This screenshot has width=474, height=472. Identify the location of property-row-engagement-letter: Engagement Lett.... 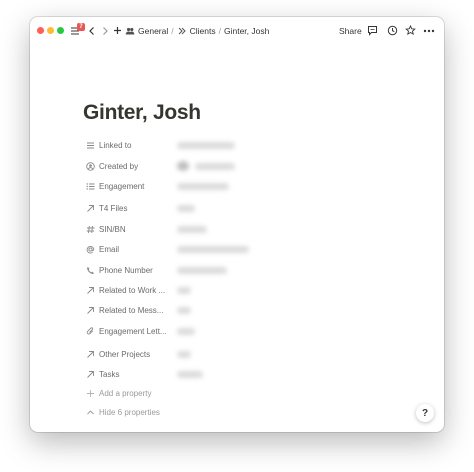
(255, 331).